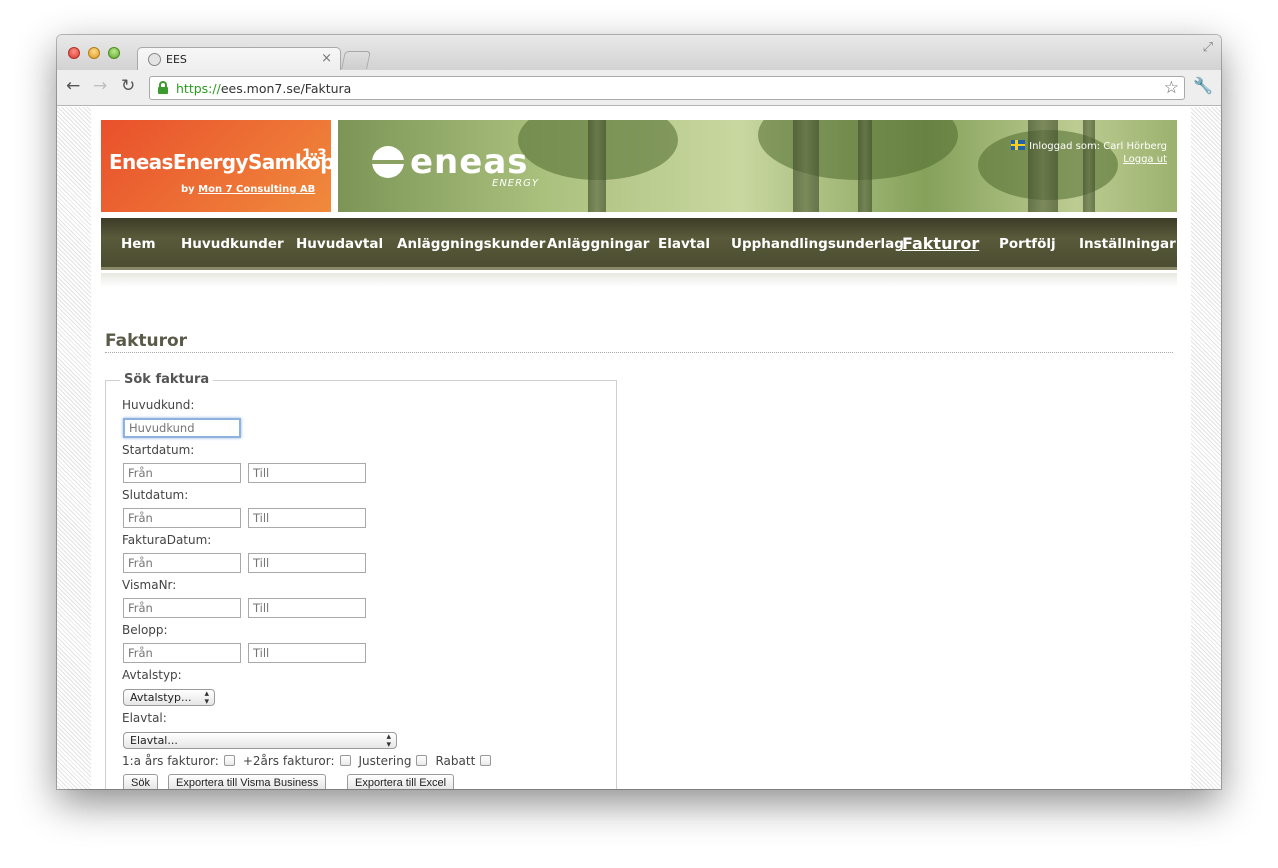  What do you see at coordinates (471, 244) in the screenshot?
I see `nav-item-anlaggningskunder: Anläggningskunder` at bounding box center [471, 244].